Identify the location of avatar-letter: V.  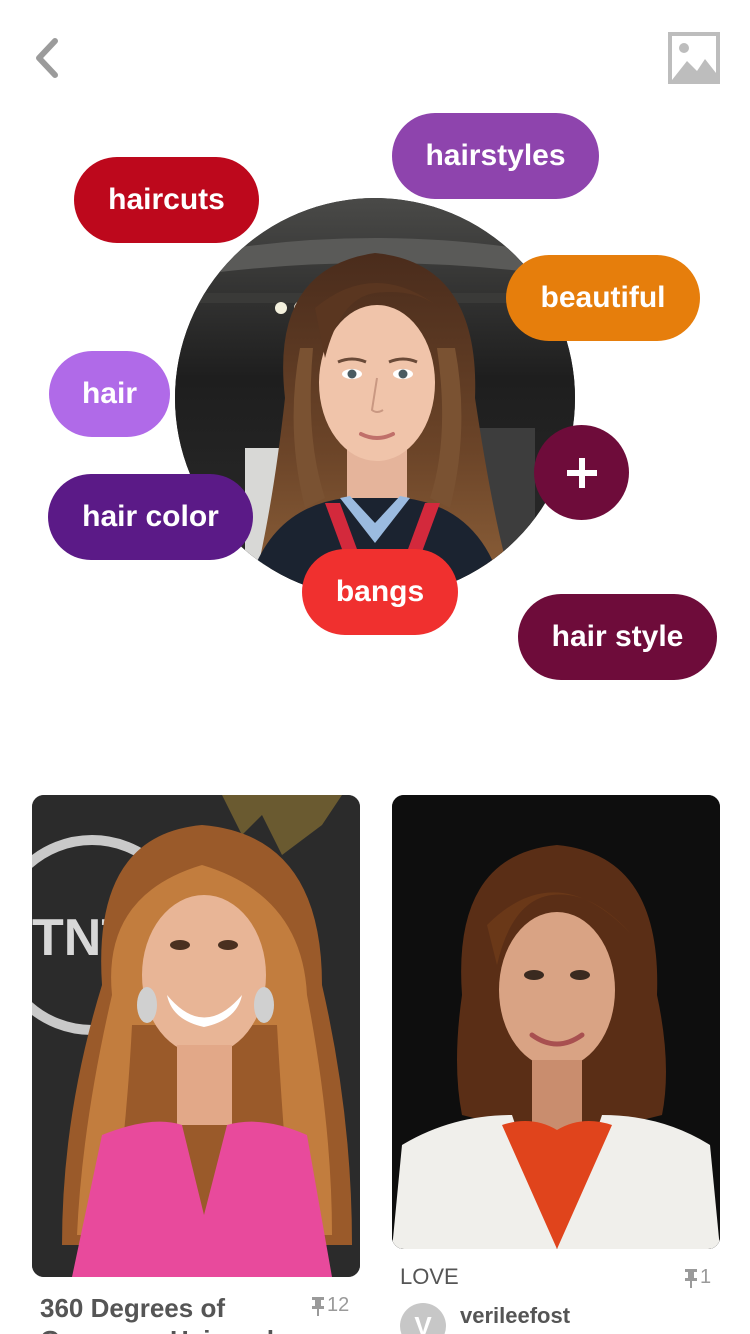
(423, 1322).